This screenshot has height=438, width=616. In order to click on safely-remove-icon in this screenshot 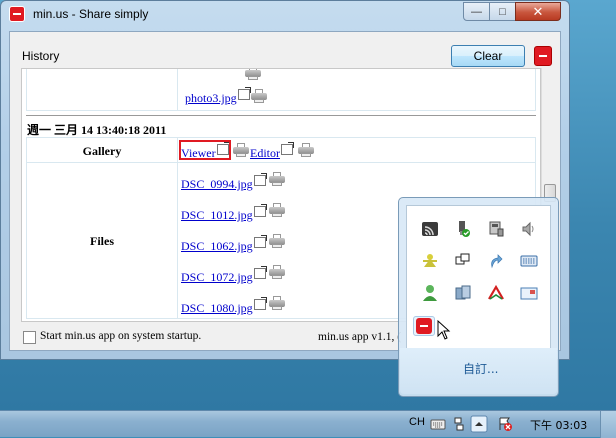, I will do `click(463, 229)`.